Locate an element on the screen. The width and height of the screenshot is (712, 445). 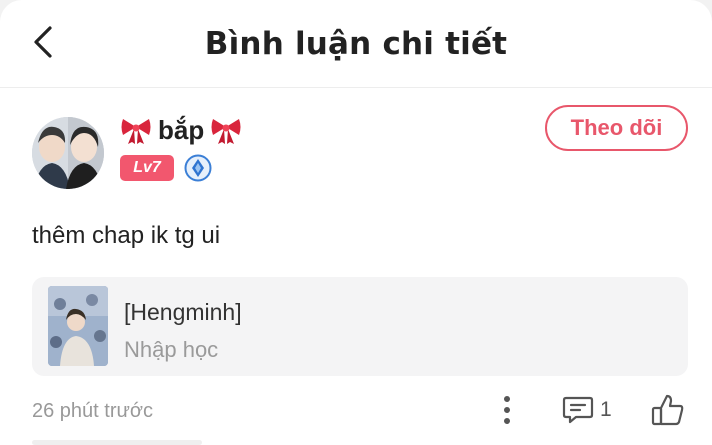
reply-button: 1 is located at coordinates (587, 410).